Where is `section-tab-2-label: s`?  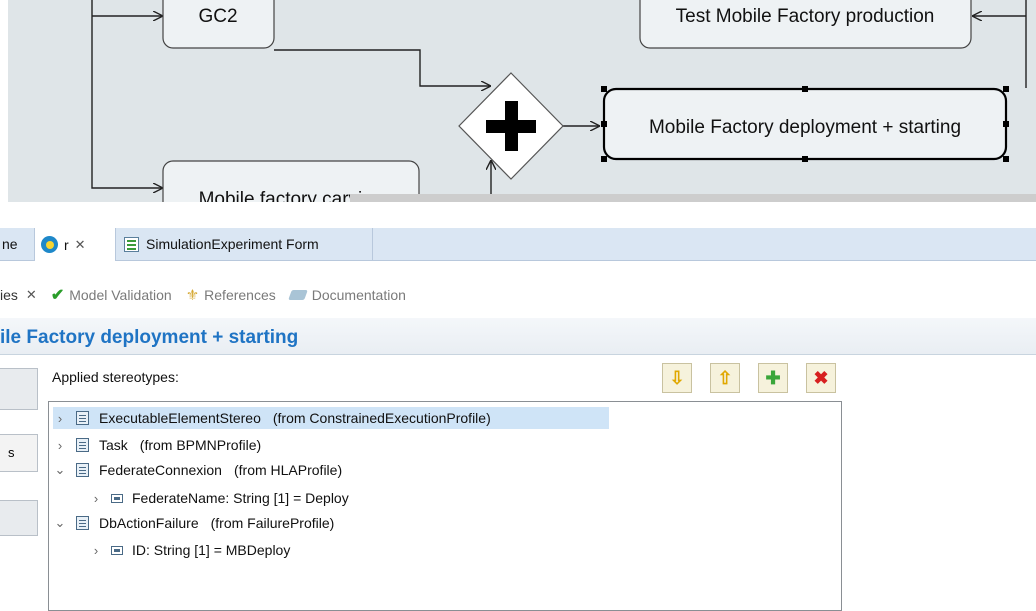
section-tab-2-label: s is located at coordinates (11, 452).